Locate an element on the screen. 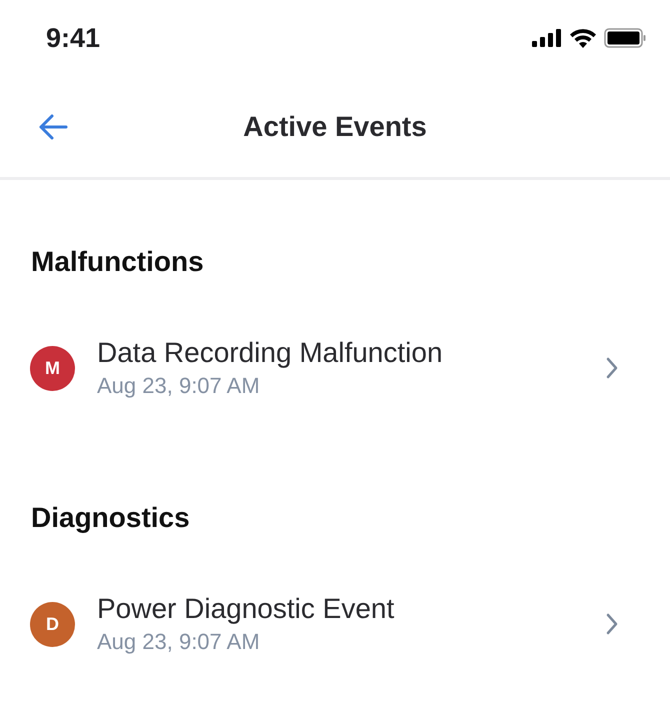 The height and width of the screenshot is (704, 670). event-row: M Data Recording Malfunction Aug 23, 9:07 AM is located at coordinates (335, 368).